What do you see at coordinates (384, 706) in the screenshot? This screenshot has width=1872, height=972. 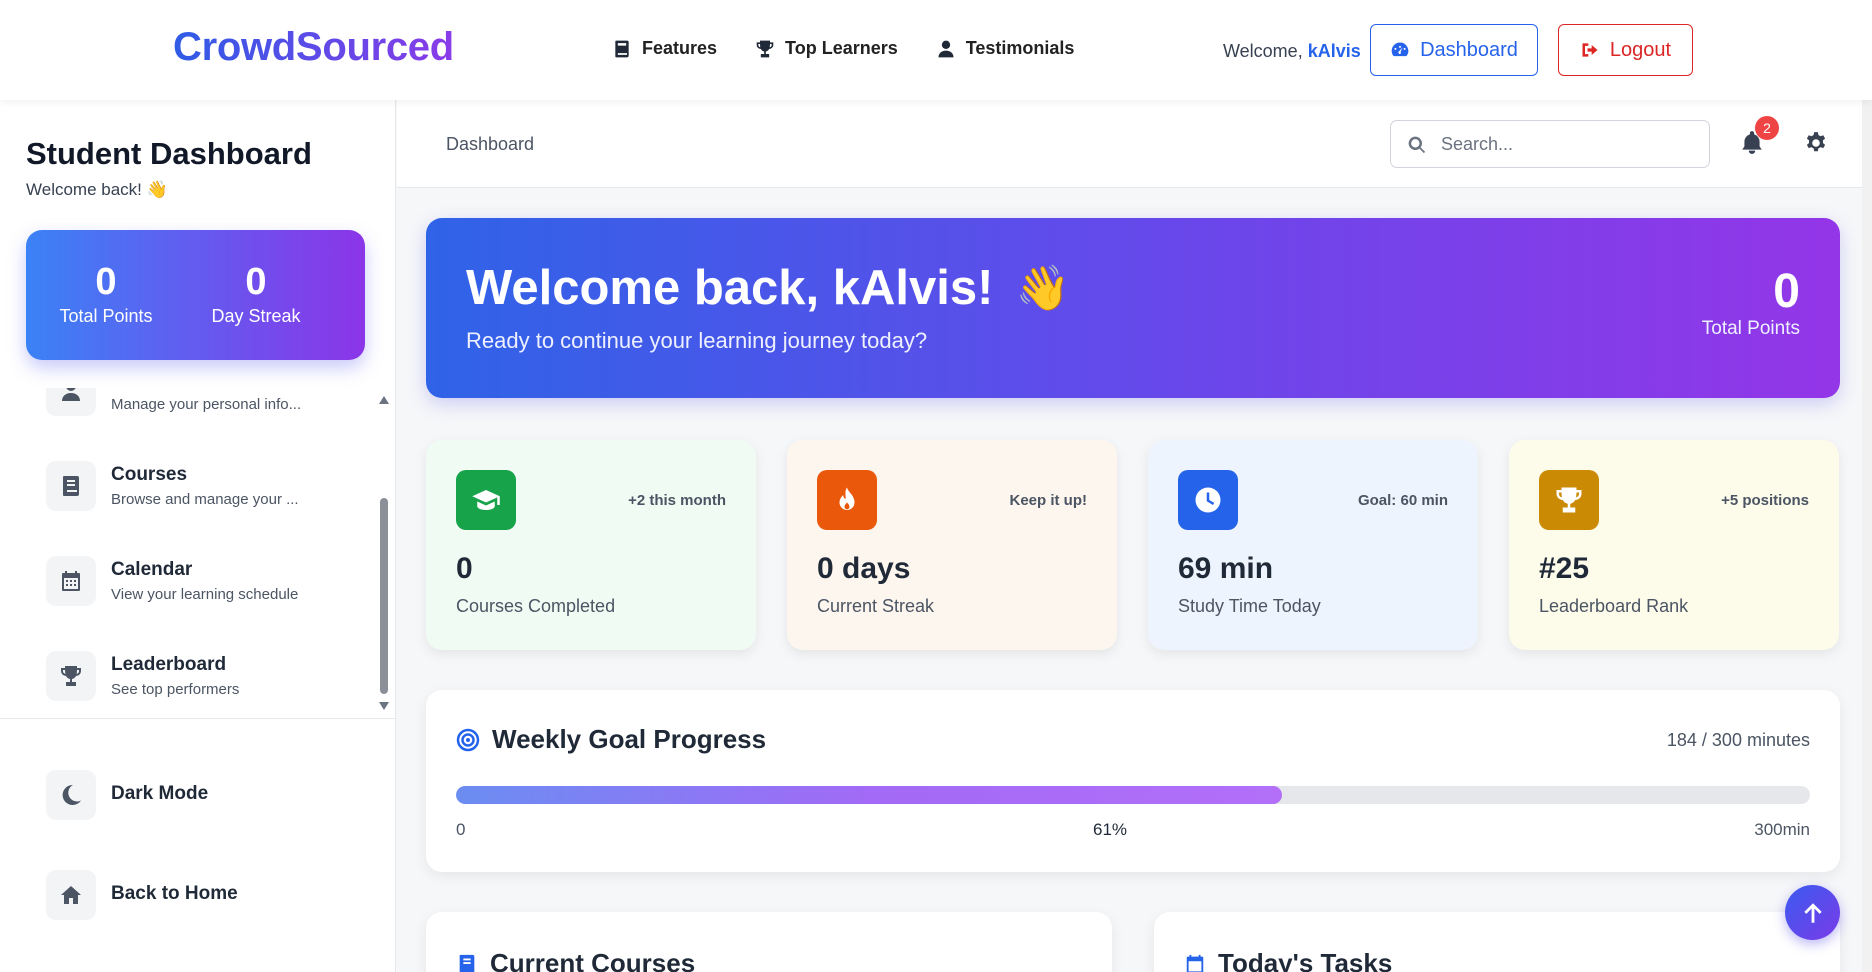 I see `scroll-down-arrow-icon` at bounding box center [384, 706].